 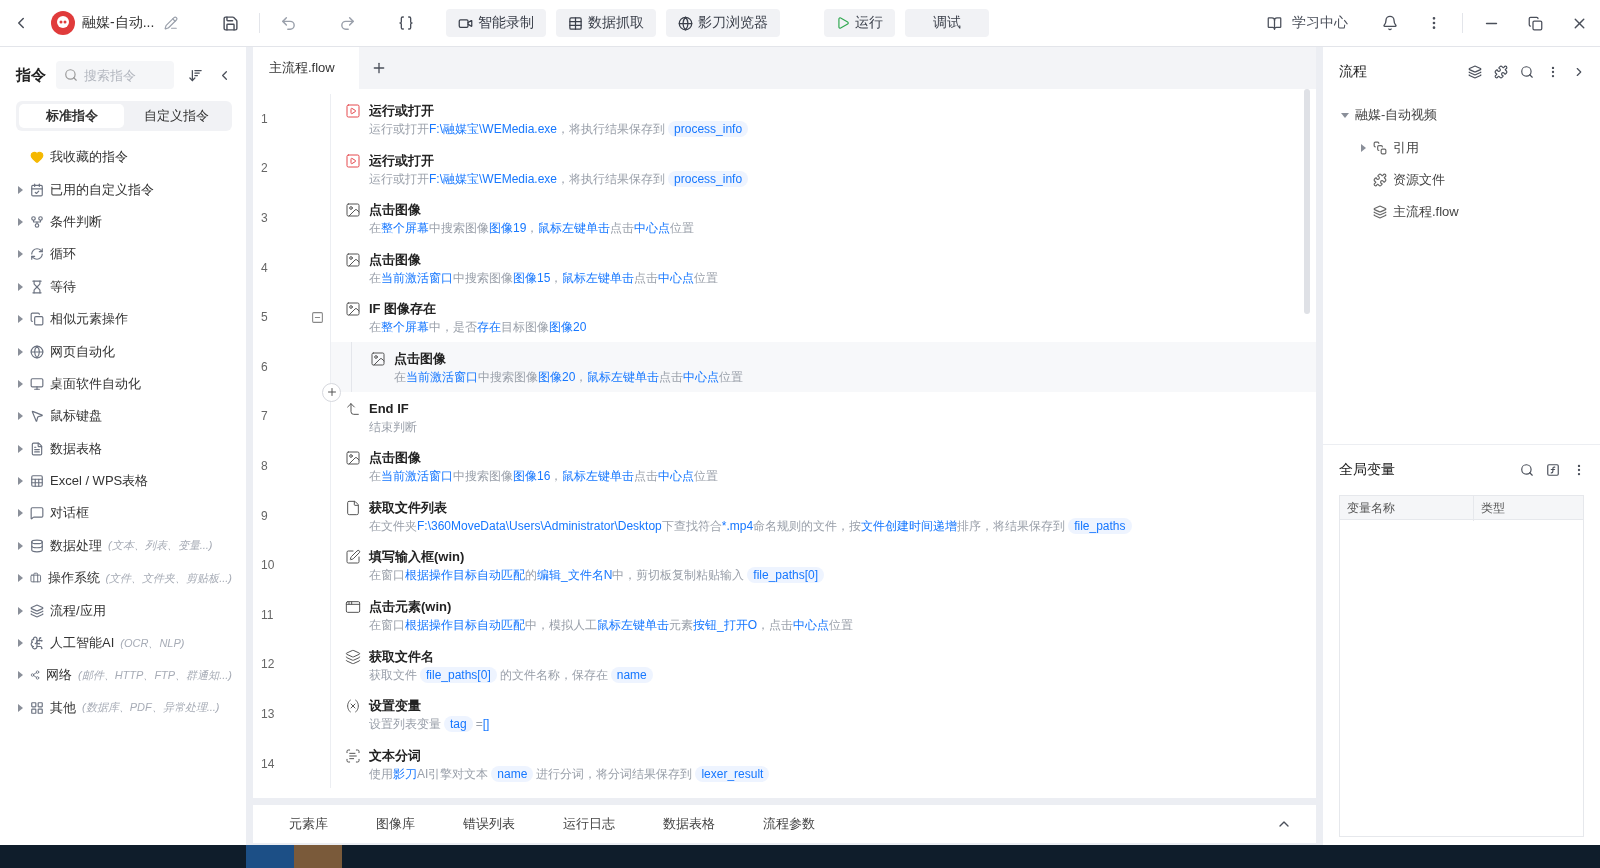 What do you see at coordinates (82, 351) in the screenshot?
I see `command-category: 网页自动化` at bounding box center [82, 351].